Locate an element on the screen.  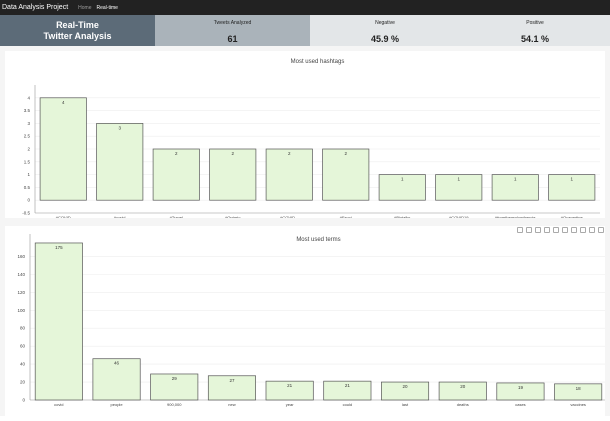
hashtags-chart-title: Most used hashtags is located at coordinates (318, 62).